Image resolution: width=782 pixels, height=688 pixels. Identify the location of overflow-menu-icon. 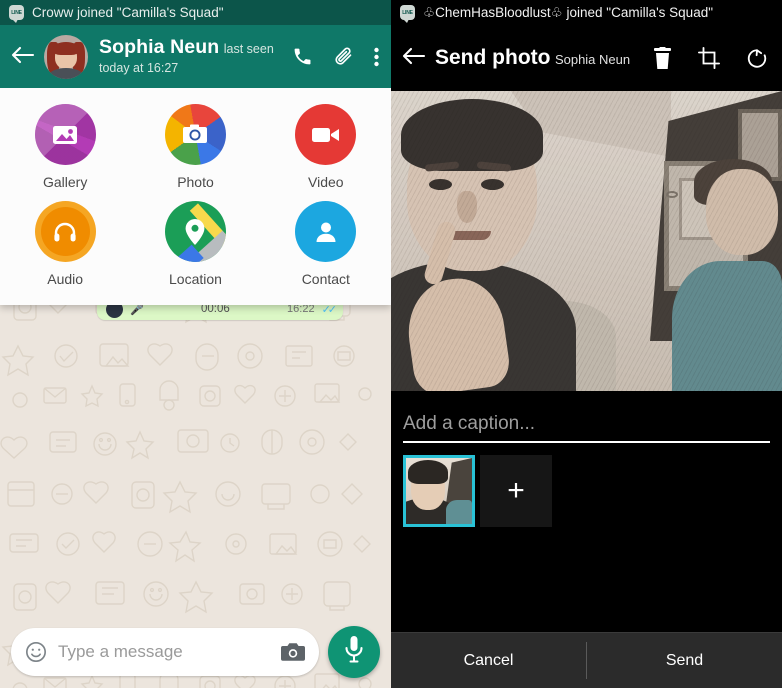
(376, 57).